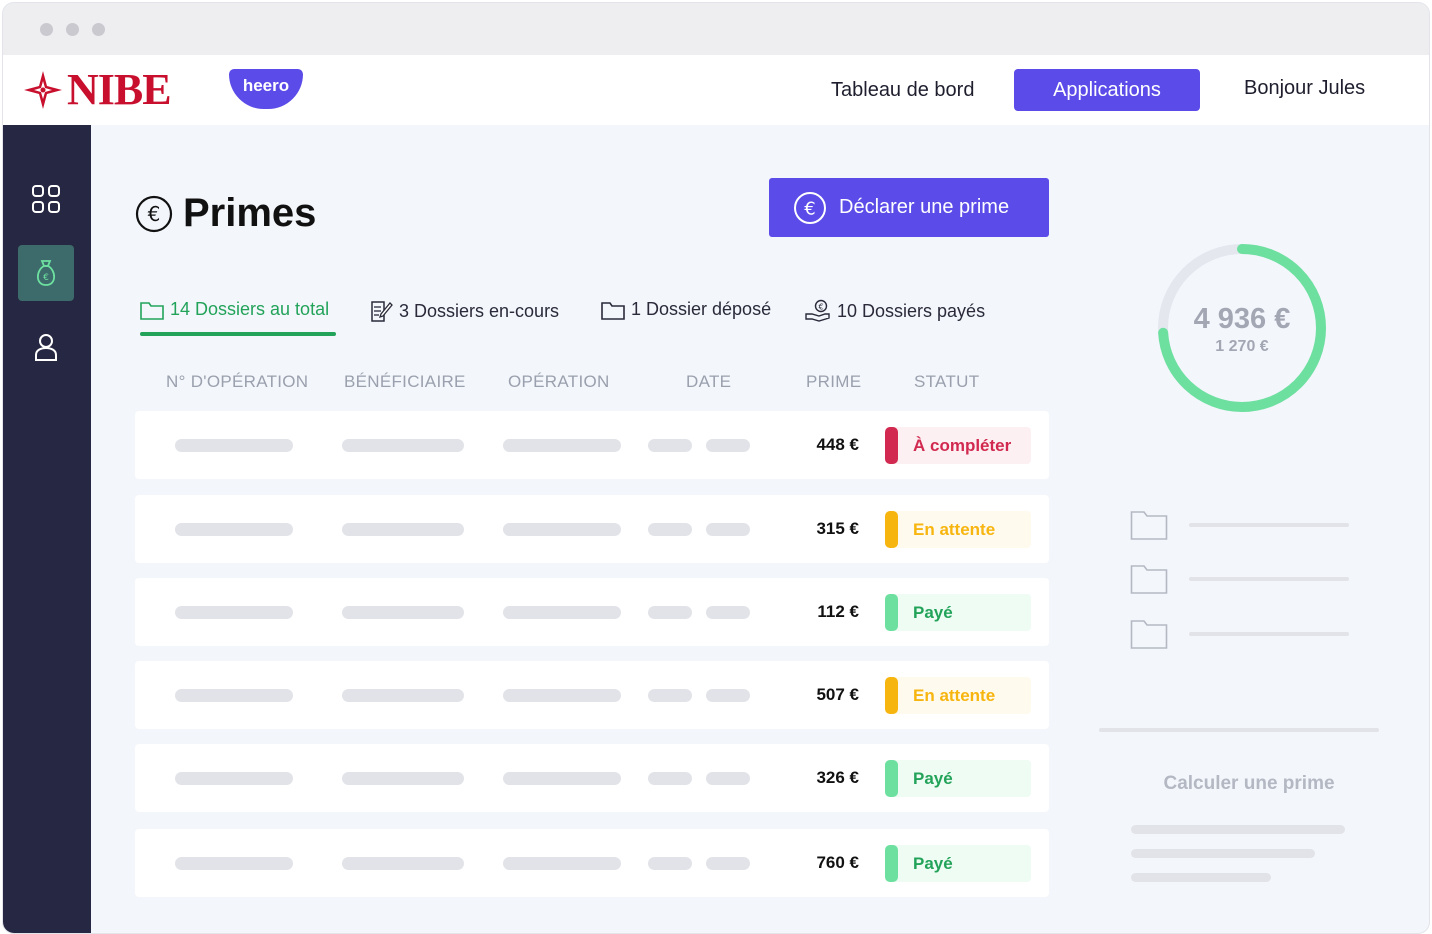  What do you see at coordinates (238, 334) in the screenshot?
I see `active-tab-indicator` at bounding box center [238, 334].